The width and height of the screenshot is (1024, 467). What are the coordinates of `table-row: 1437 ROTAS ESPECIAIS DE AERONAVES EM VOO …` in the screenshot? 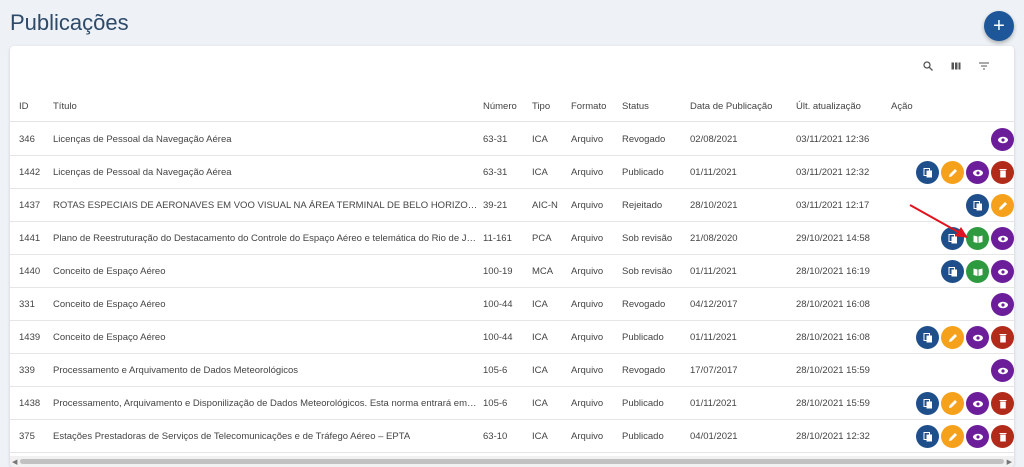 It's located at (512, 205).